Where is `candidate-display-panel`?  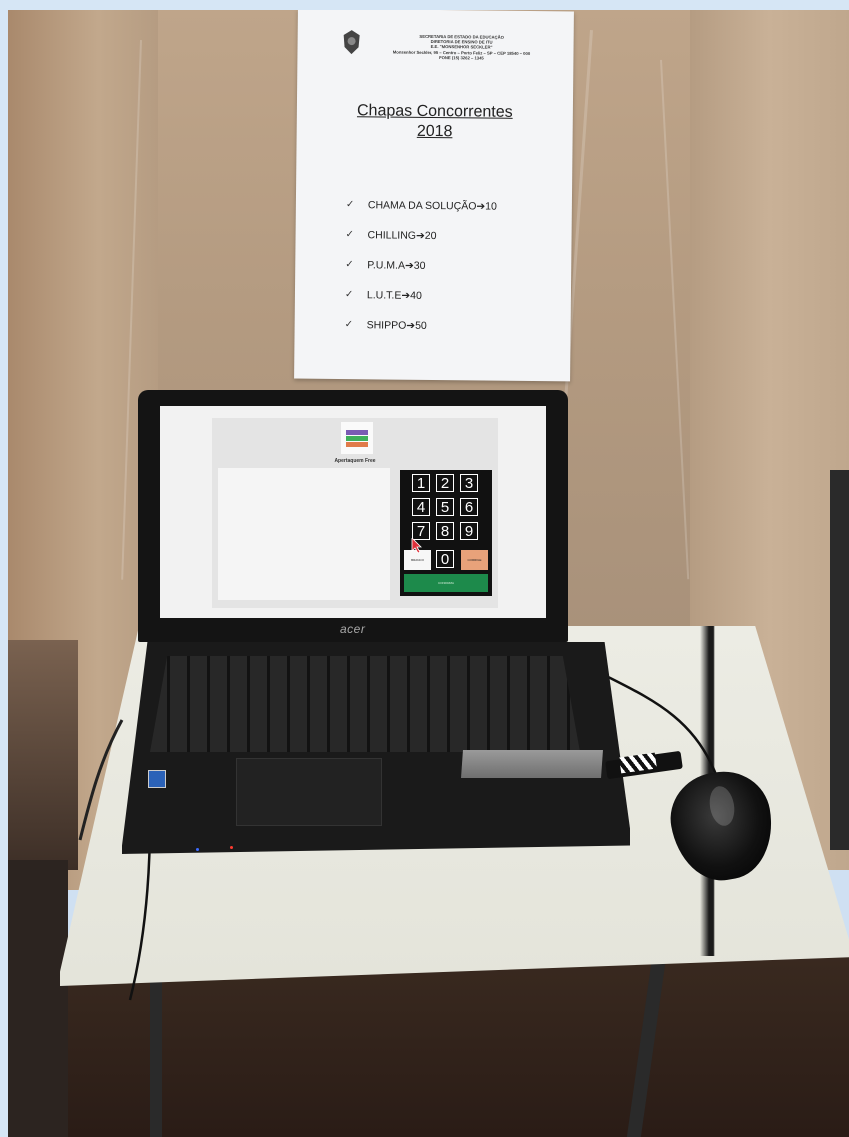 candidate-display-panel is located at coordinates (304, 534).